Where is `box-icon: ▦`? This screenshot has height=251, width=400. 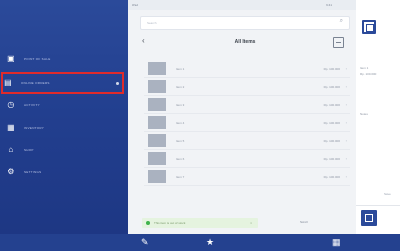 box-icon: ▦ is located at coordinates (11, 127).